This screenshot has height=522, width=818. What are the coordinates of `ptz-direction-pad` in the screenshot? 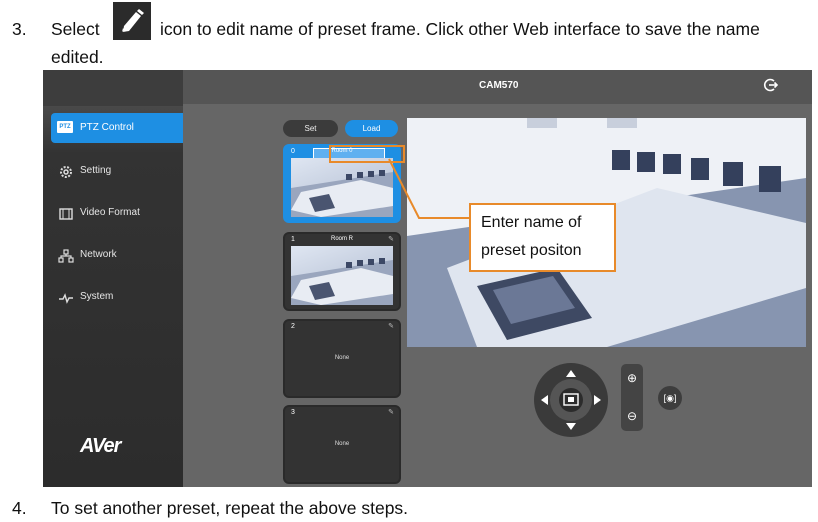 It's located at (571, 400).